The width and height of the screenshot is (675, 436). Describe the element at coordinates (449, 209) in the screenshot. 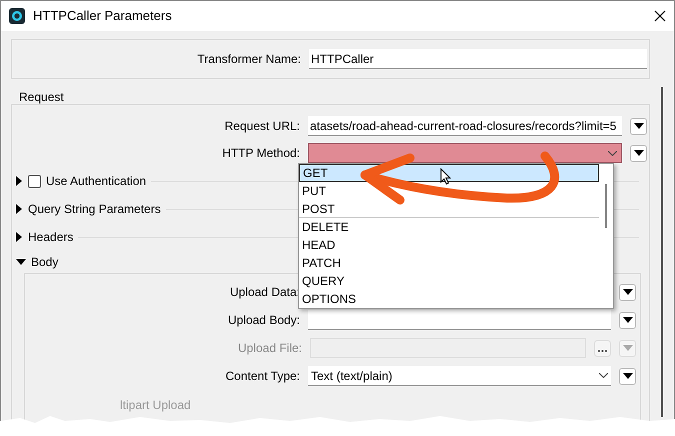

I see `option-item: POST` at that location.